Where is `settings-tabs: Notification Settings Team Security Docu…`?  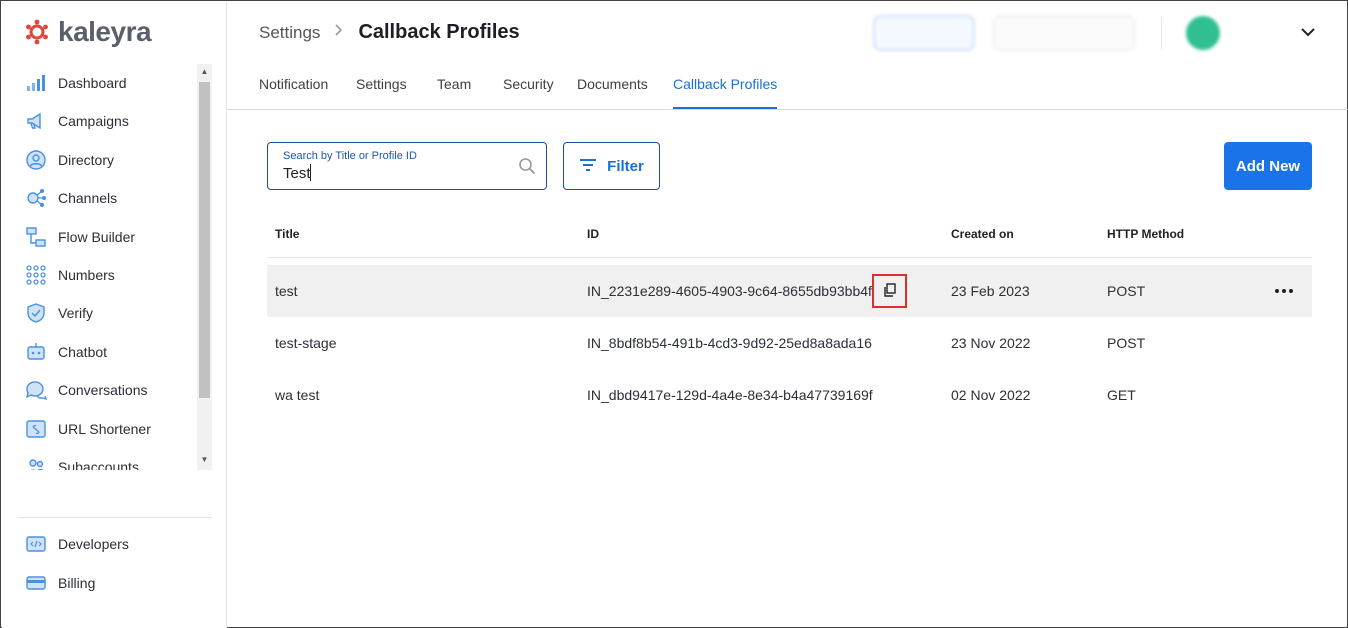
settings-tabs: Notification Settings Team Security Docu… is located at coordinates (787, 86).